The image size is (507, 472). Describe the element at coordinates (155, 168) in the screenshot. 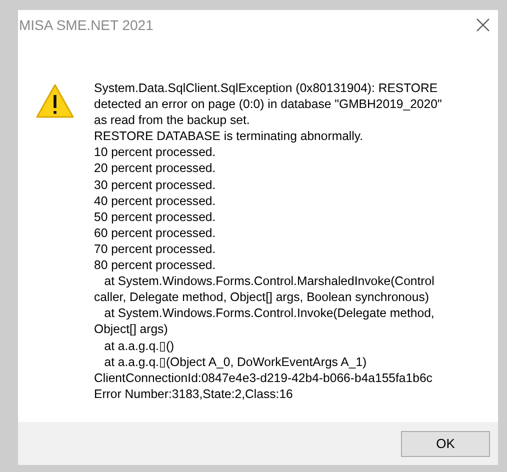

I see `message-line: 20 percent processed.` at that location.